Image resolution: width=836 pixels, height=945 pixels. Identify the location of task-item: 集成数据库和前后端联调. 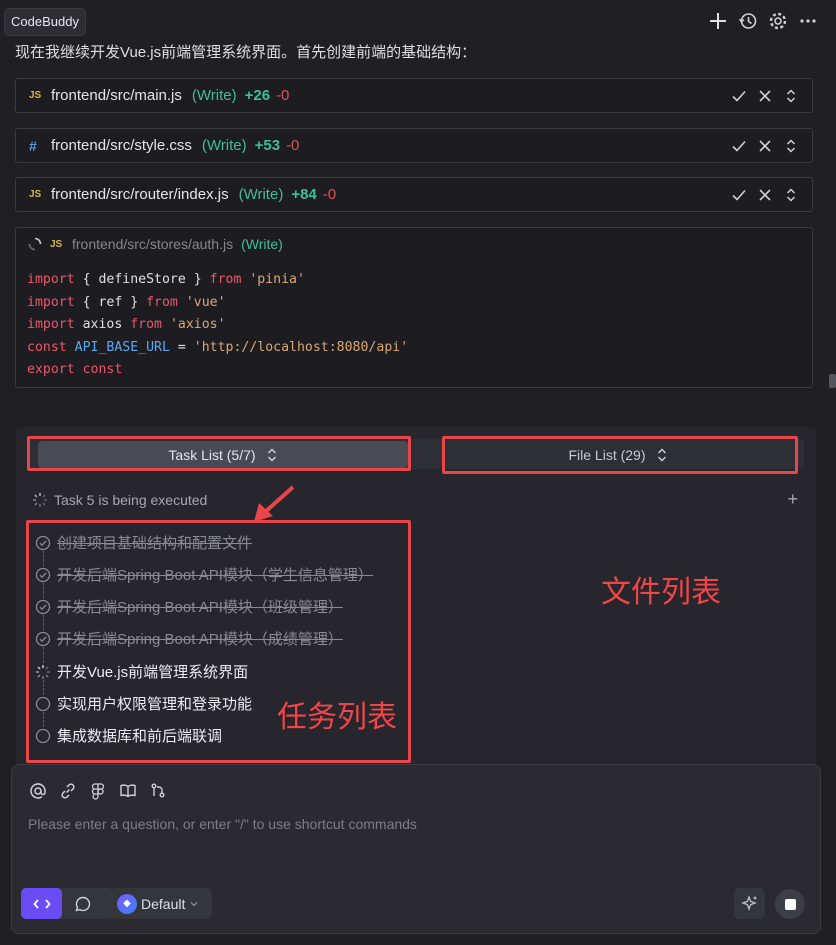
(128, 735).